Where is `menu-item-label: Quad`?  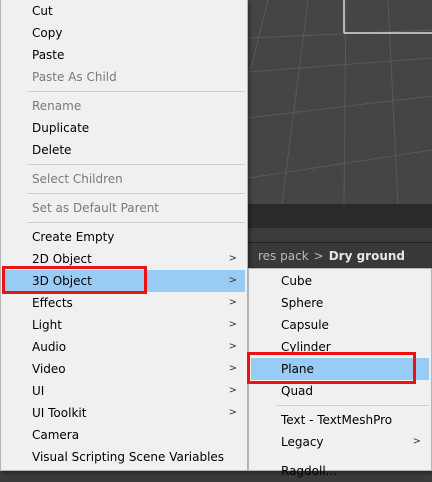 menu-item-label: Quad is located at coordinates (297, 391).